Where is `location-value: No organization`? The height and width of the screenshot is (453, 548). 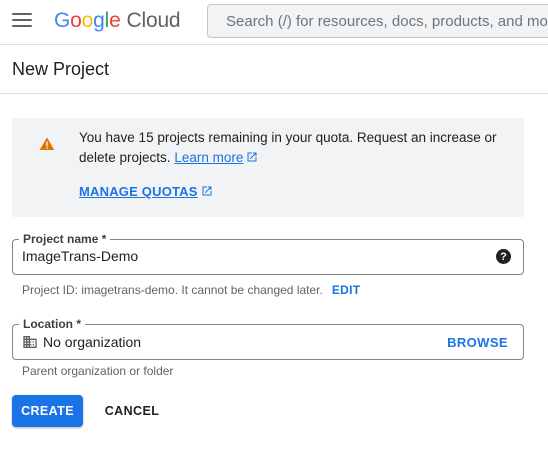 location-value: No organization is located at coordinates (92, 342).